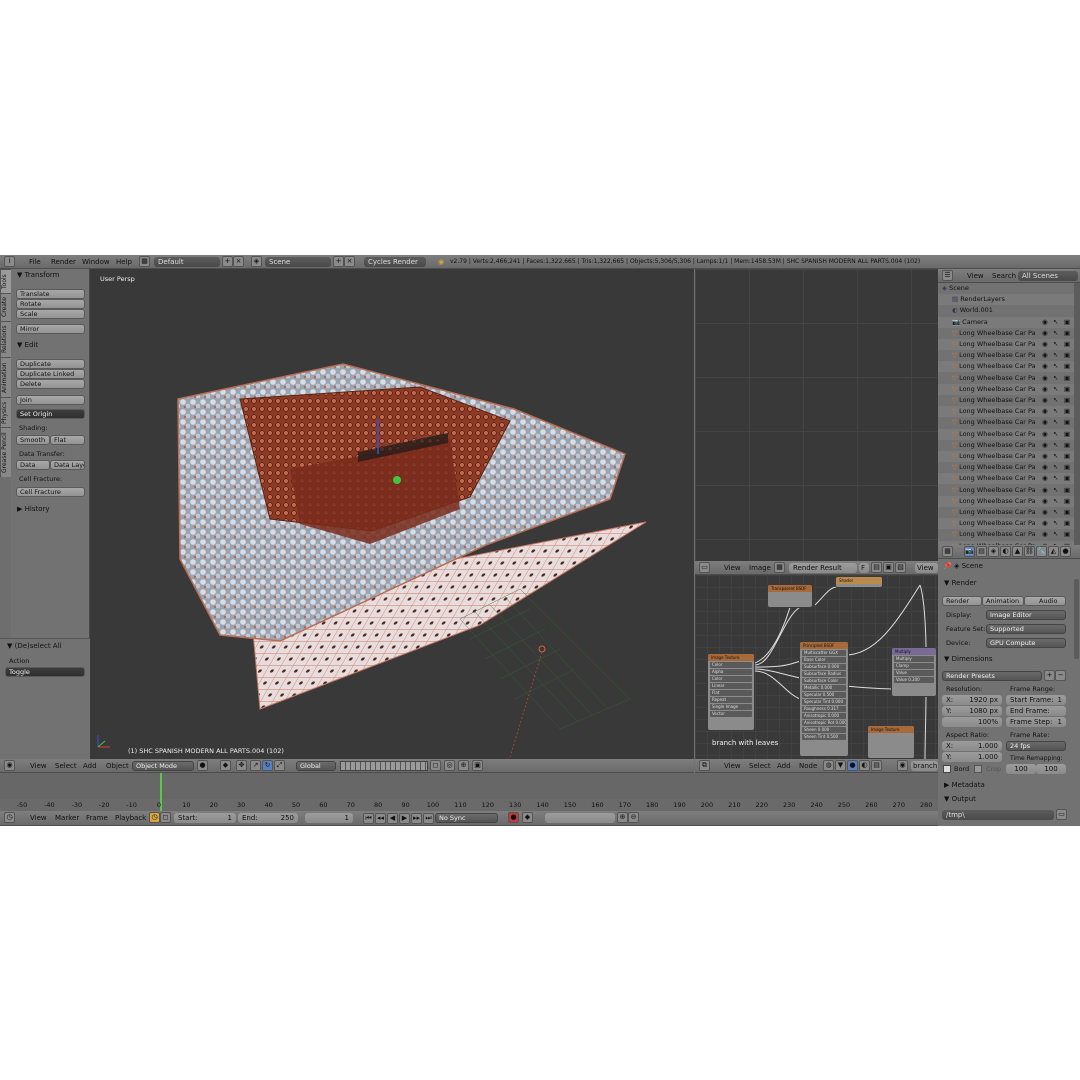  What do you see at coordinates (477, 765) in the screenshot?
I see `render-preview-icon: ▣` at bounding box center [477, 765].